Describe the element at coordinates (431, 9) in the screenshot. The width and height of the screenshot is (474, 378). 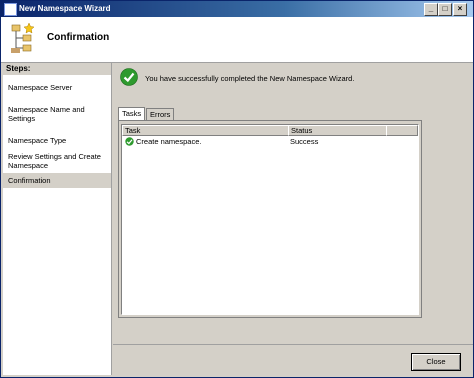
I see `minimize-button: _` at that location.